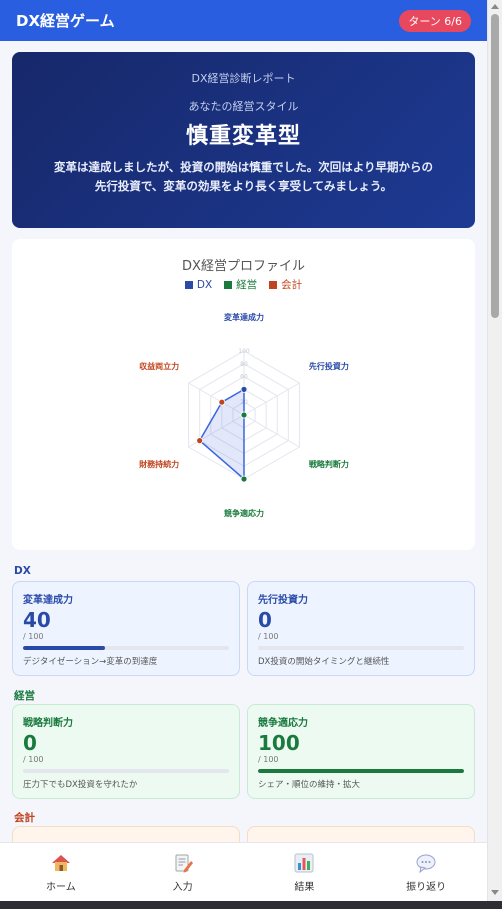 The image size is (502, 909). Describe the element at coordinates (426, 863) in the screenshot. I see `speech-bubble-icon` at that location.